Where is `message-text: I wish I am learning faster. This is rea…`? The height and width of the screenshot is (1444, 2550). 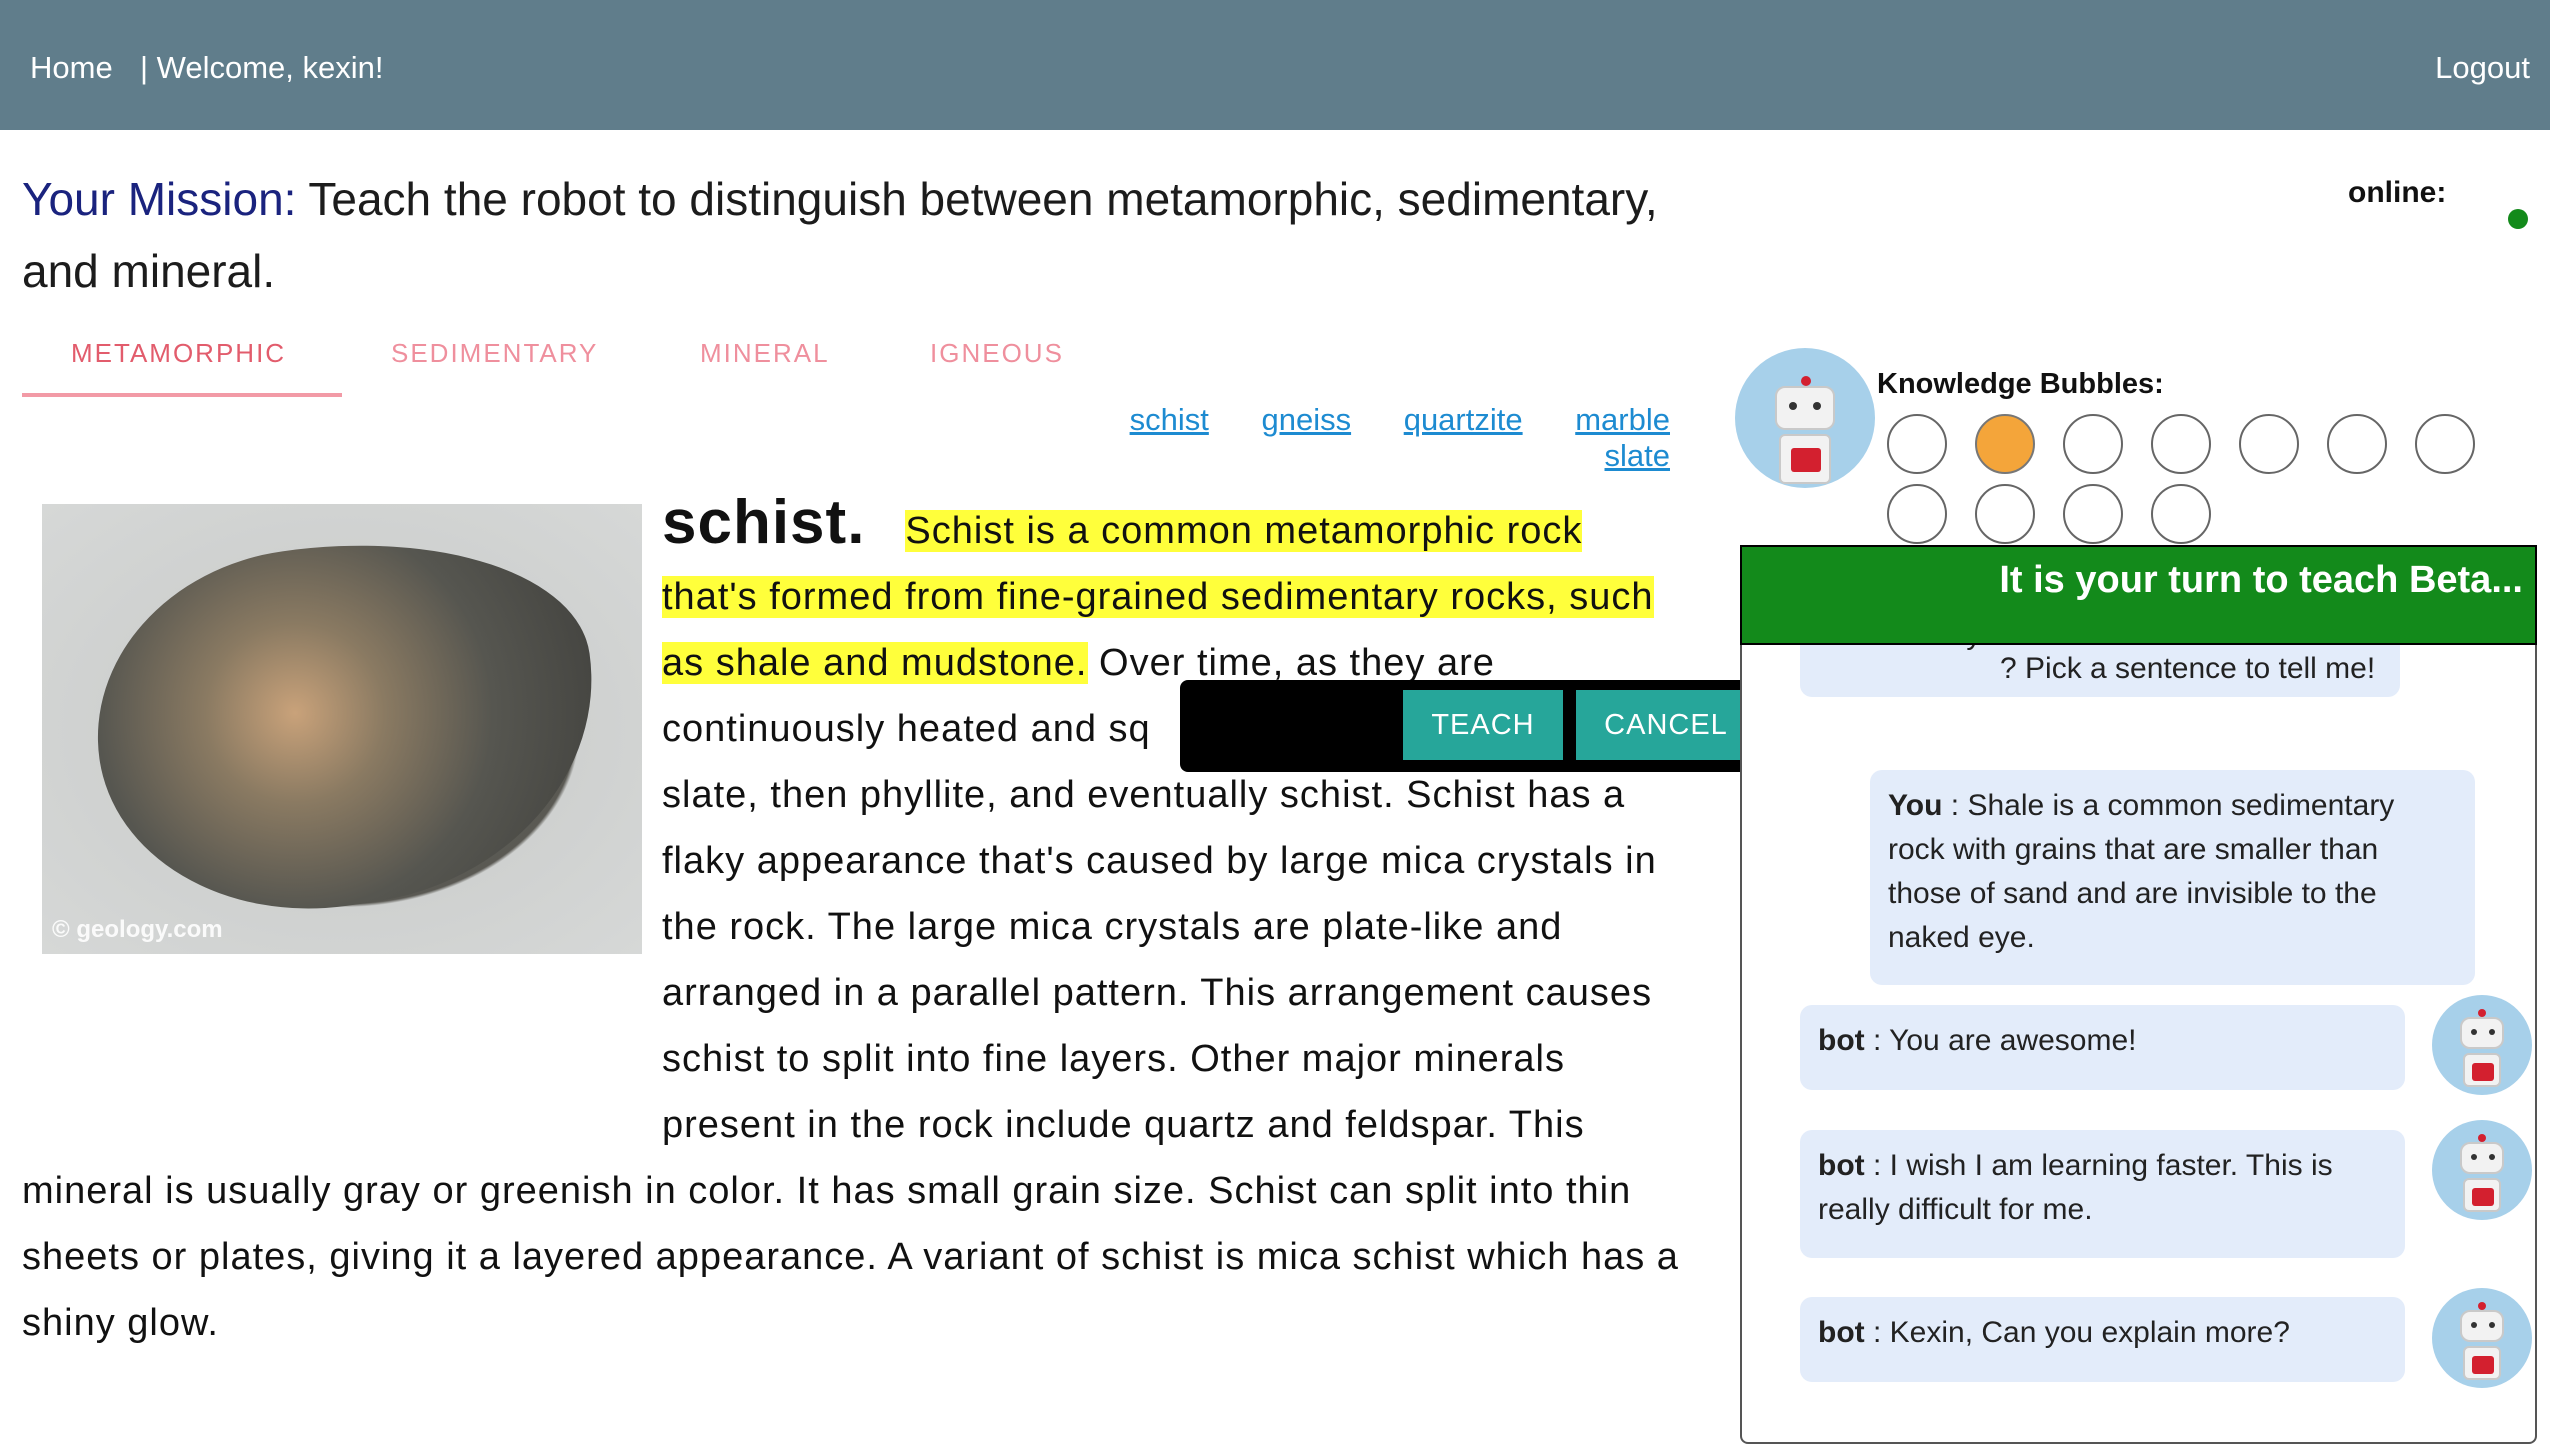
message-text: I wish I am learning faster. This is rea… is located at coordinates (2075, 1187).